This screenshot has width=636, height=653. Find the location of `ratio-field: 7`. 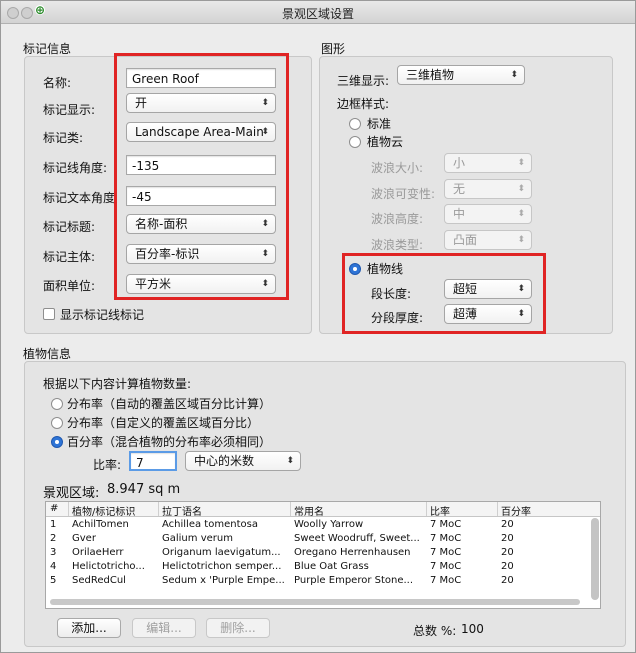

ratio-field: 7 is located at coordinates (153, 461).